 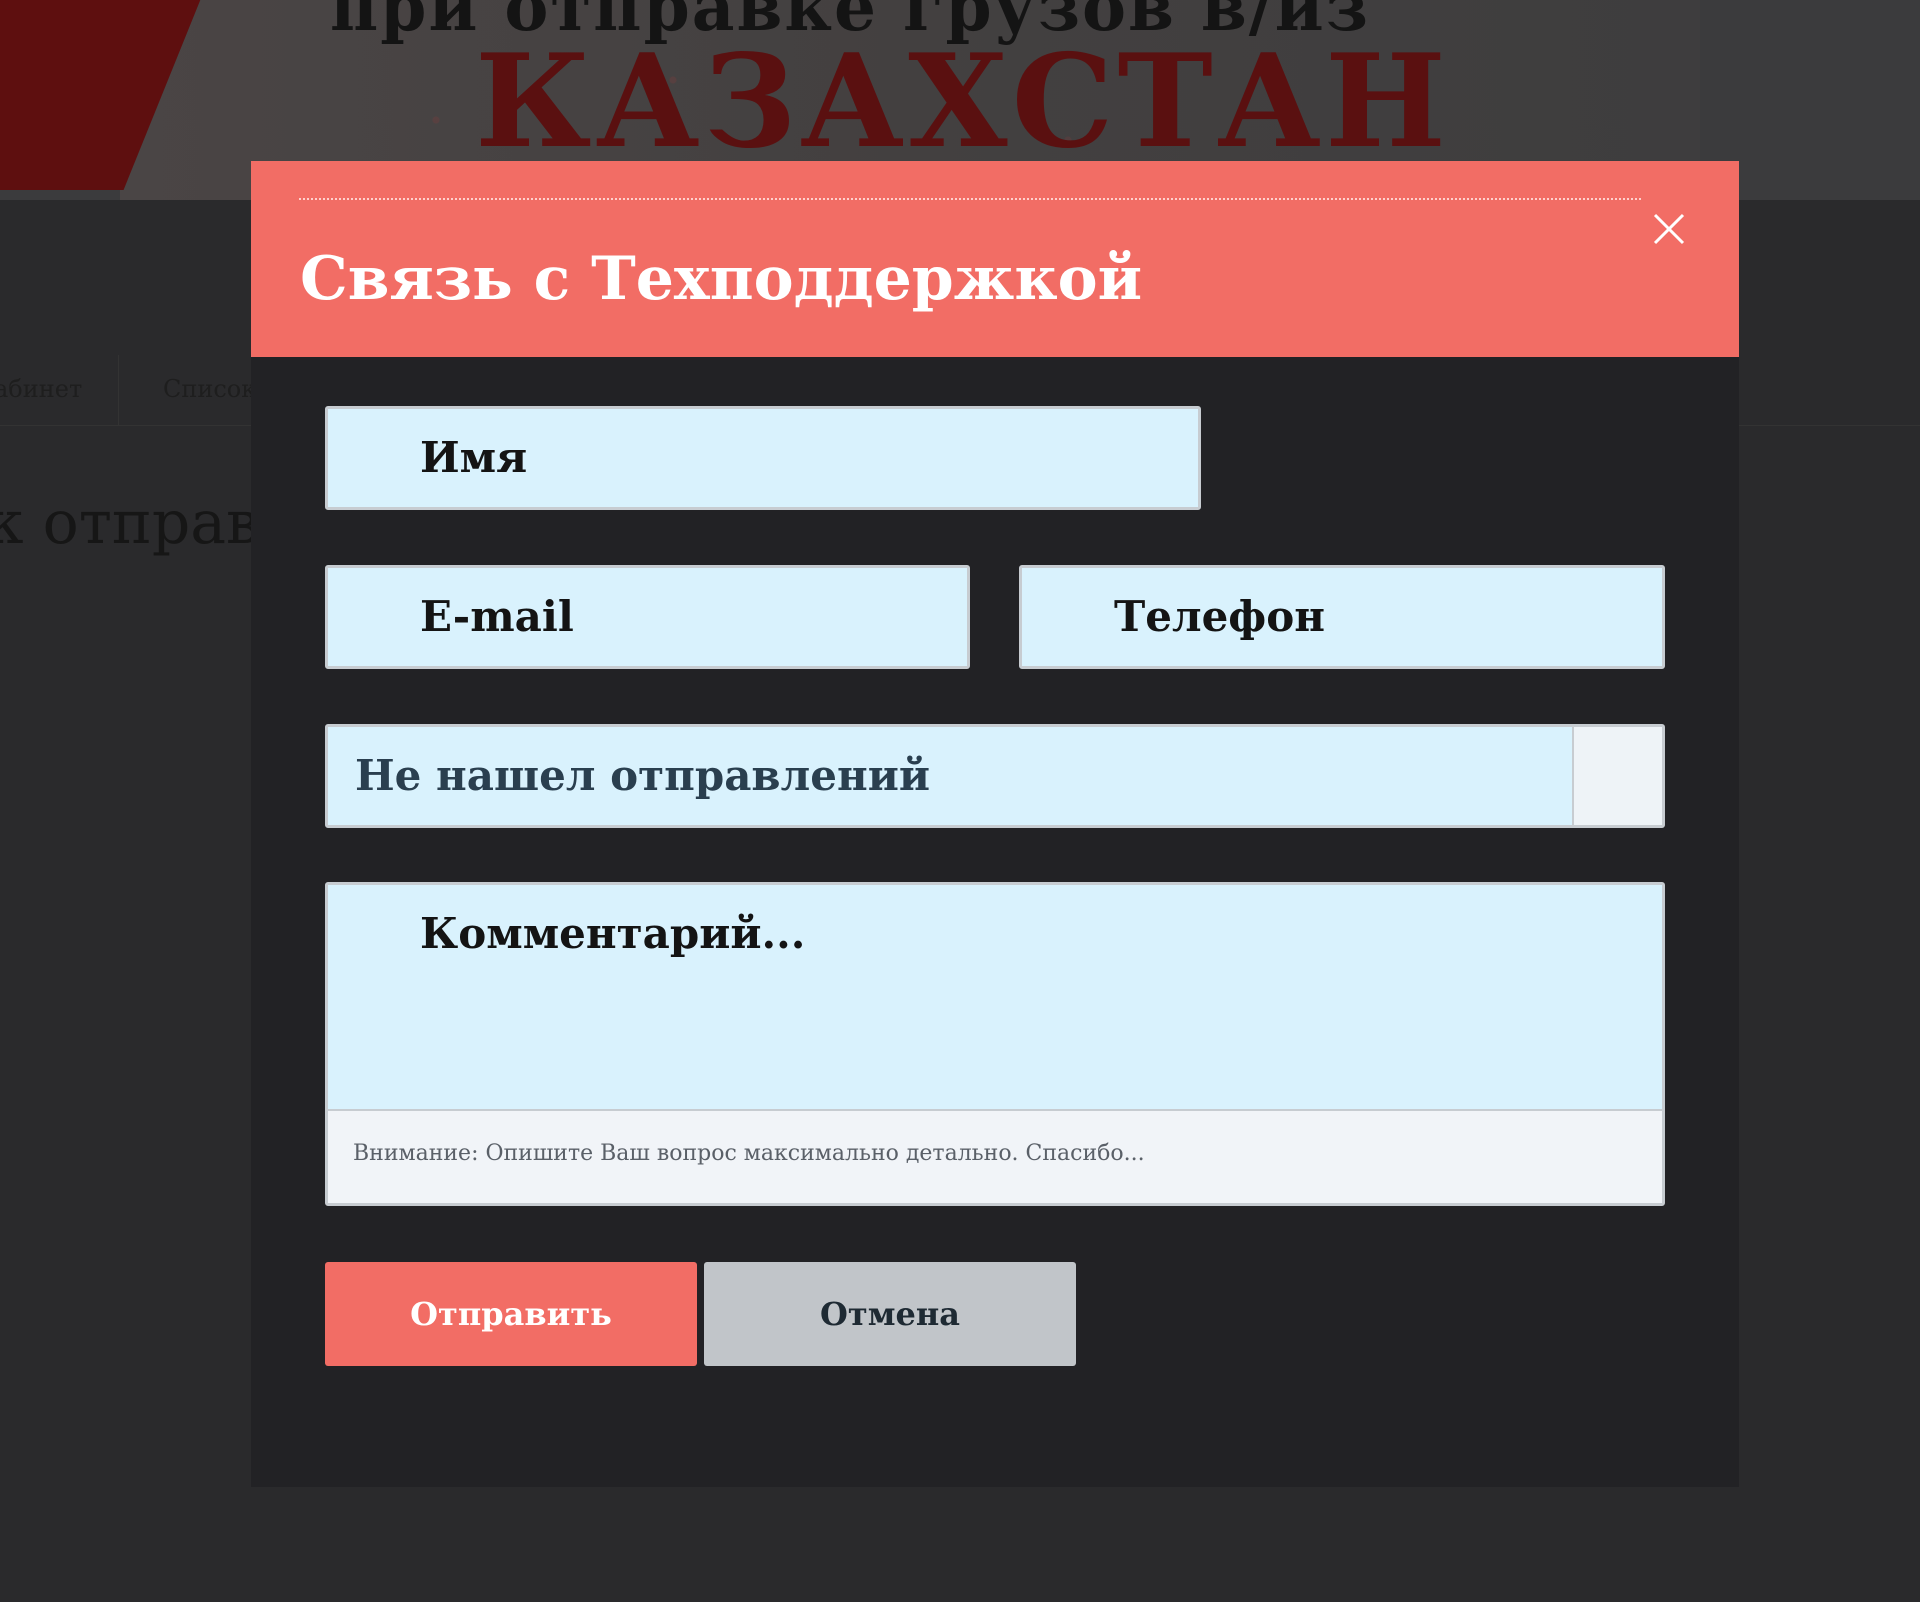 I want to click on nav-divider, so click(x=118, y=390).